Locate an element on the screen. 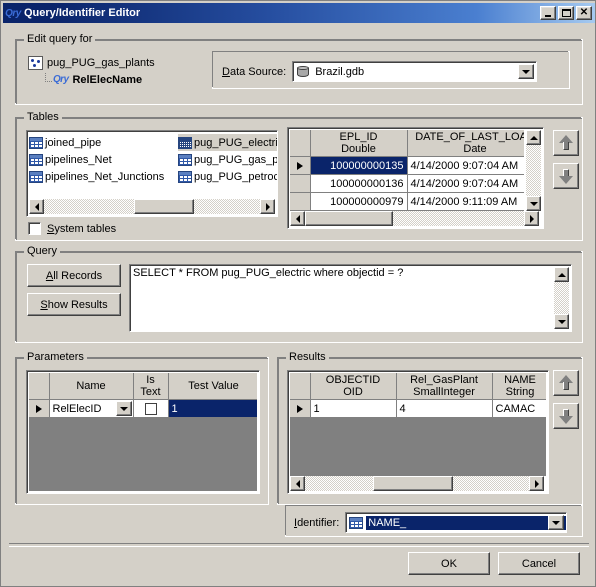  query-title: Query is located at coordinates (42, 251).